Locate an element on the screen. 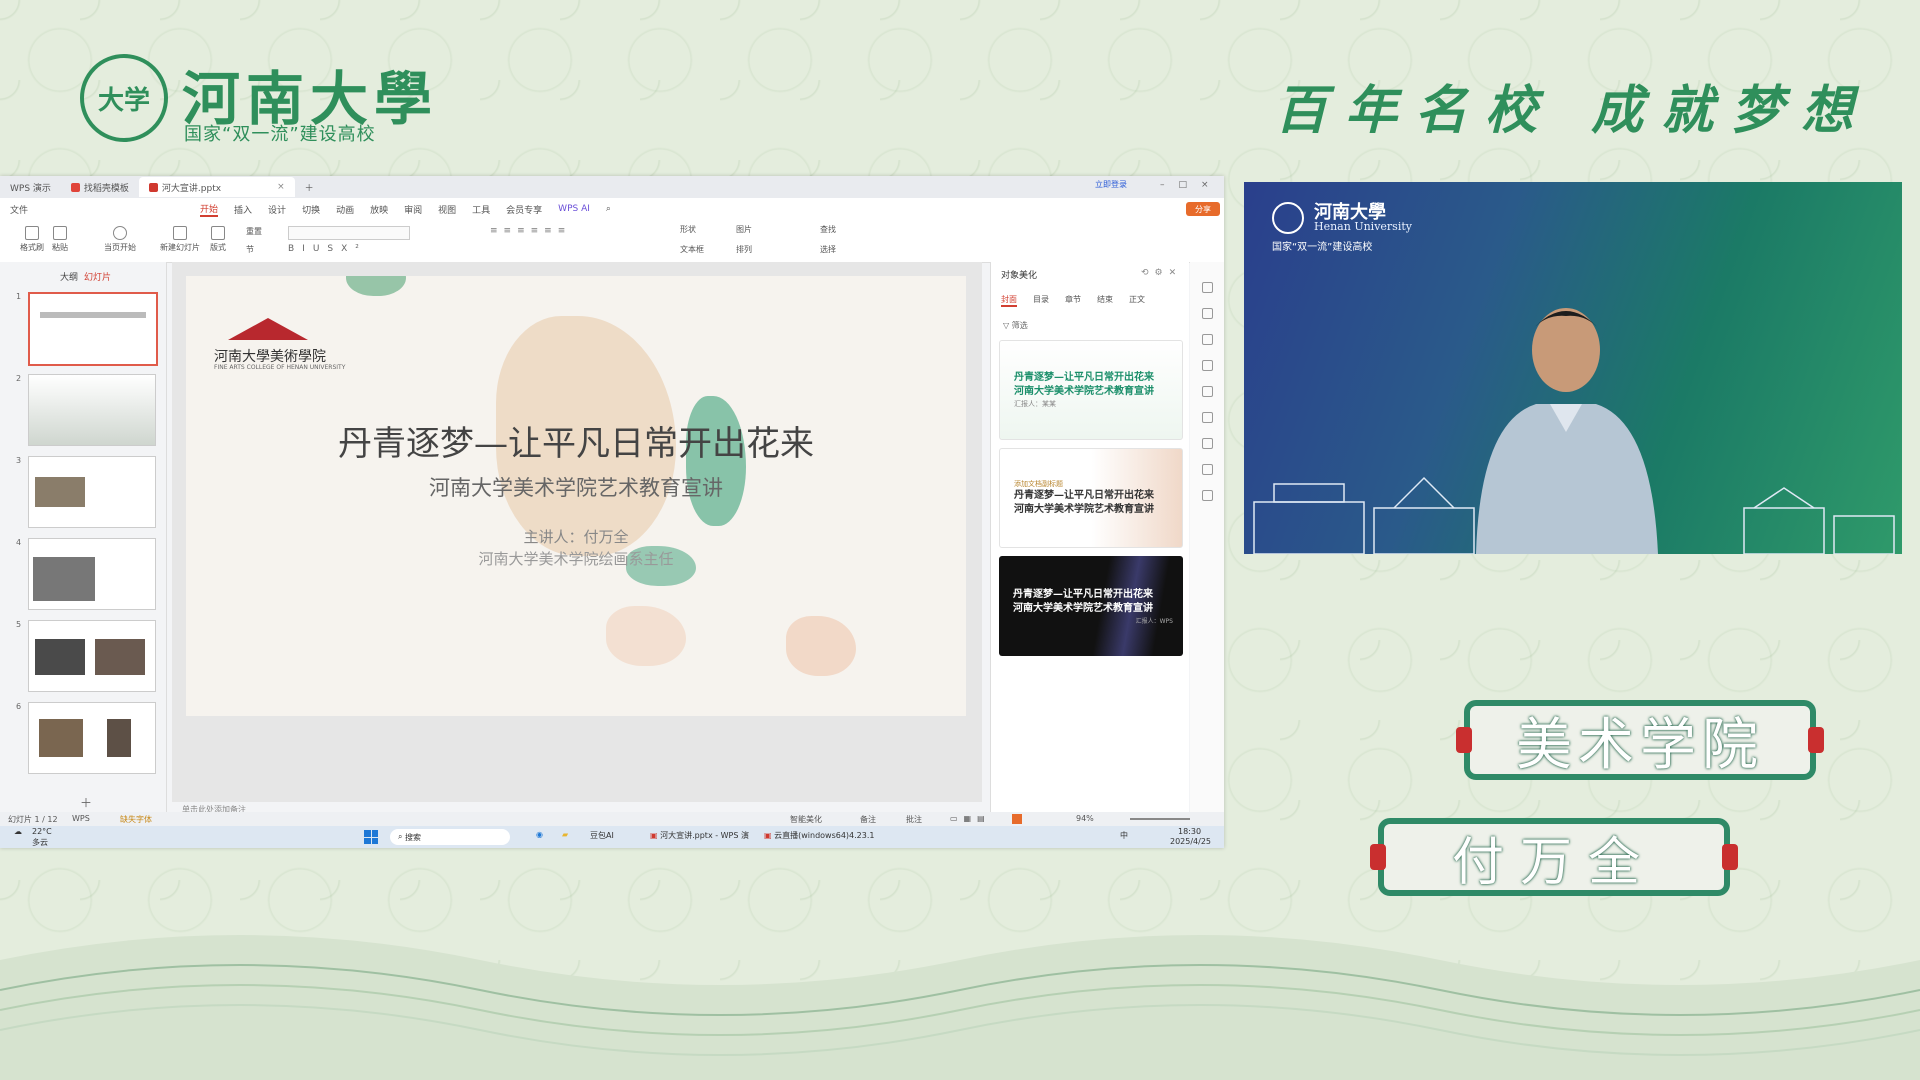 The height and width of the screenshot is (1080, 1920). slide-title: 丹青逐梦—让平凡日常开出花来 is located at coordinates (576, 440).